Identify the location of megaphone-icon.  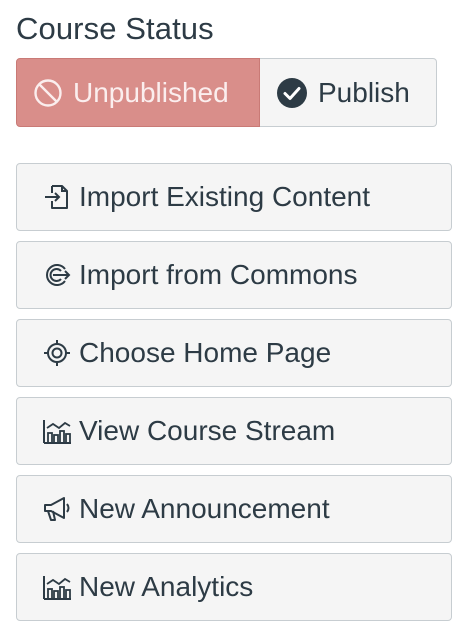
(57, 509).